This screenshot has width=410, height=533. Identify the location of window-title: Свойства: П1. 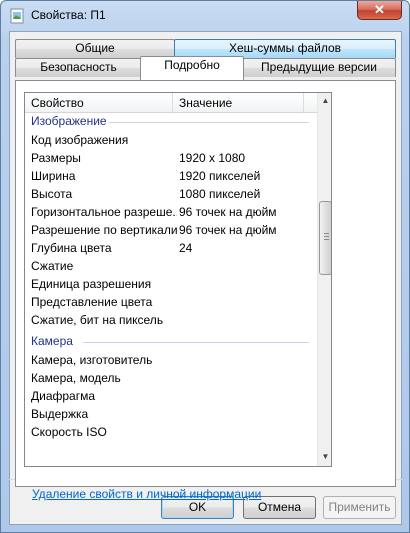
(68, 15).